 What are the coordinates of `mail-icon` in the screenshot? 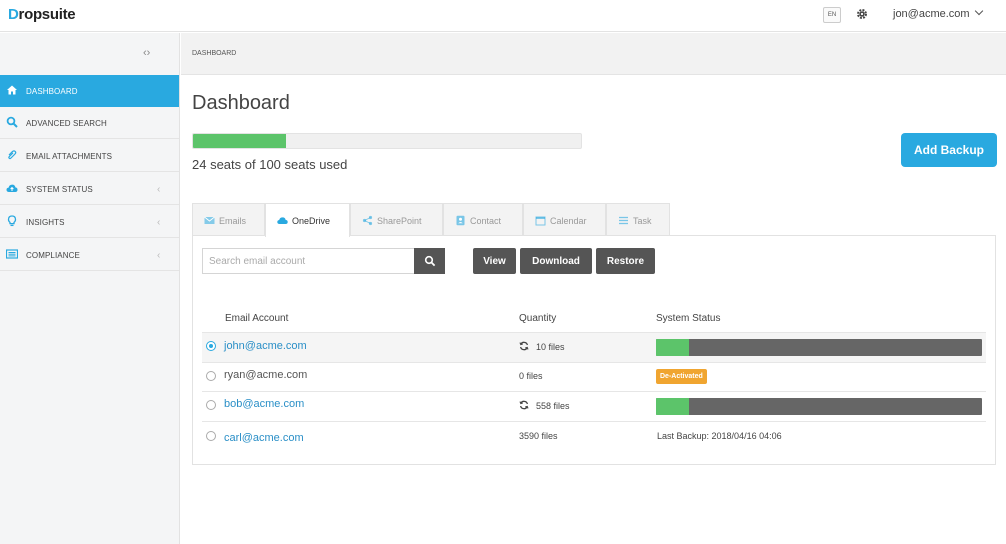 It's located at (209, 220).